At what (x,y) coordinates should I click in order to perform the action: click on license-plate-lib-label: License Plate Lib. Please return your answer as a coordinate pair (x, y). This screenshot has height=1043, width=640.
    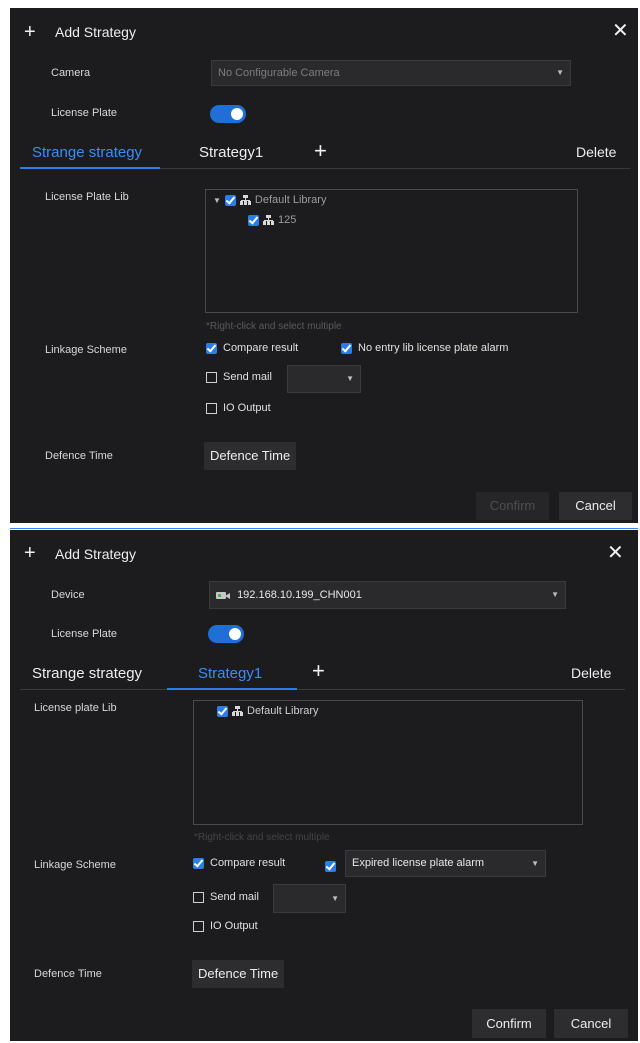
    Looking at the image, I should click on (87, 197).